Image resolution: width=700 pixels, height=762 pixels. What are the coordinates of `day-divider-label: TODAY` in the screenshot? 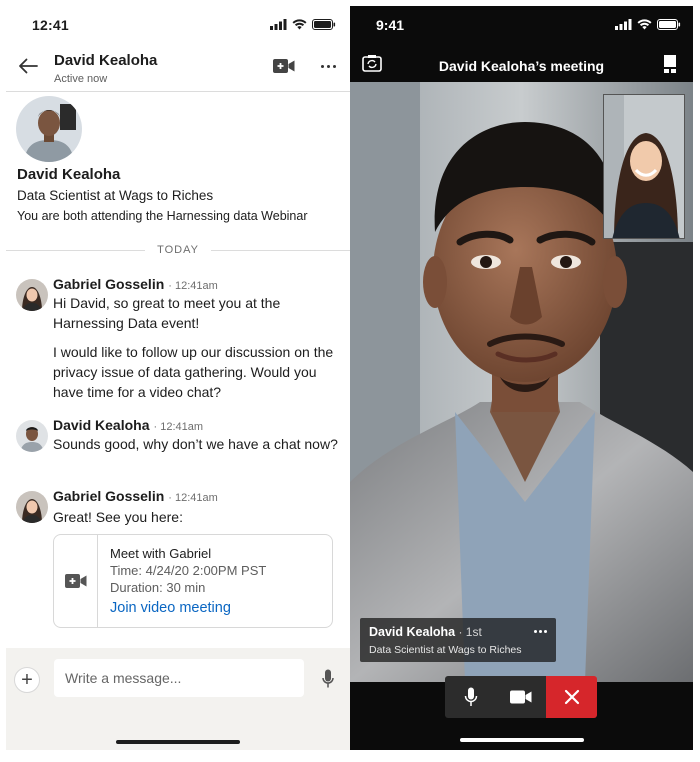 It's located at (178, 250).